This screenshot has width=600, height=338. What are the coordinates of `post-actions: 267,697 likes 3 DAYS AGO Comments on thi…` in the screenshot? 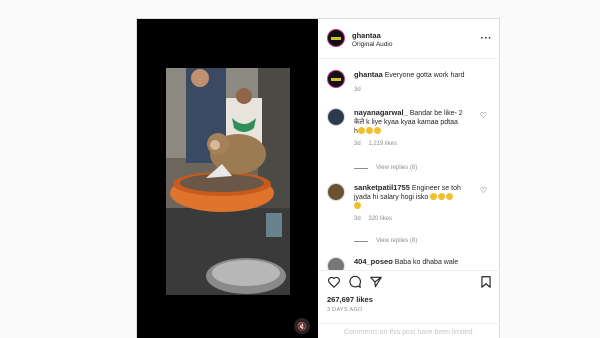 It's located at (409, 304).